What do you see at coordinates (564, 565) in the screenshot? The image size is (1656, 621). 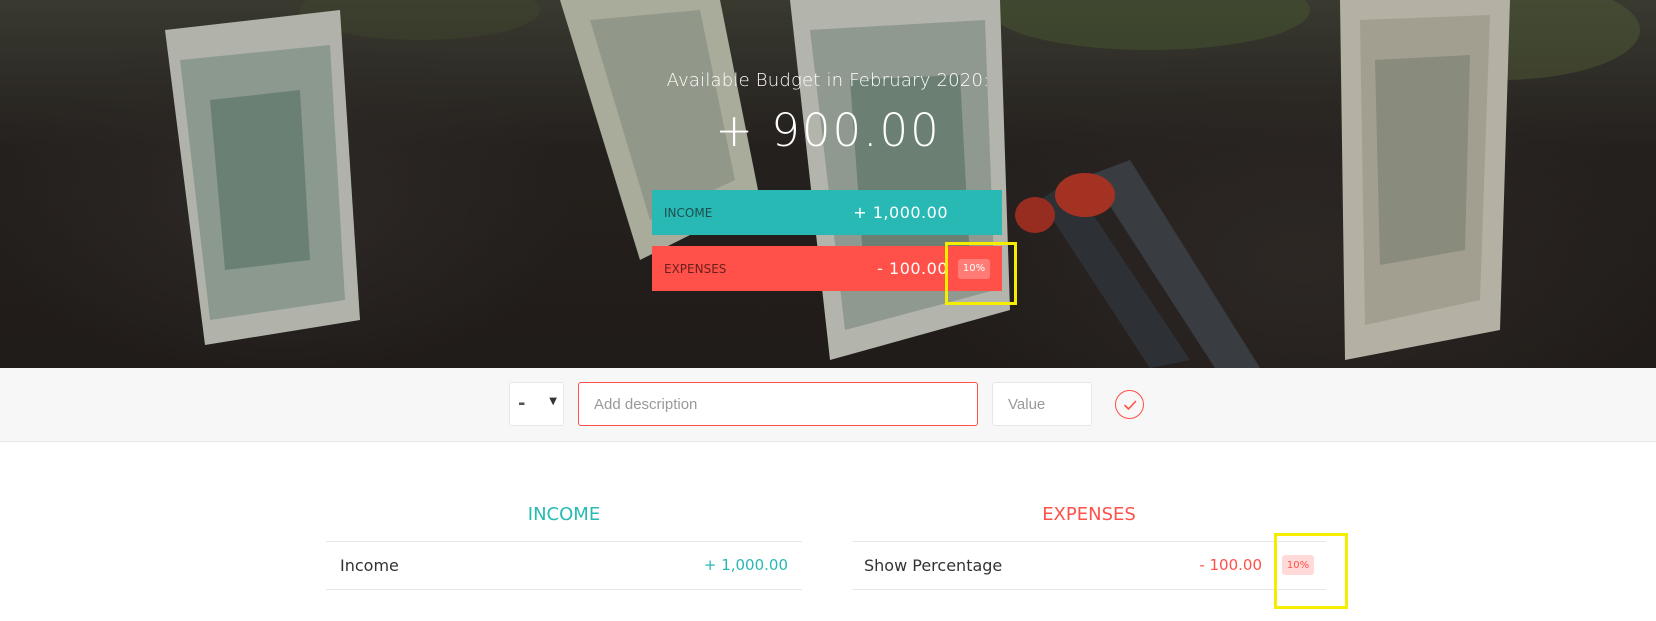 I see `income-list-item: Income + 1,000.00` at bounding box center [564, 565].